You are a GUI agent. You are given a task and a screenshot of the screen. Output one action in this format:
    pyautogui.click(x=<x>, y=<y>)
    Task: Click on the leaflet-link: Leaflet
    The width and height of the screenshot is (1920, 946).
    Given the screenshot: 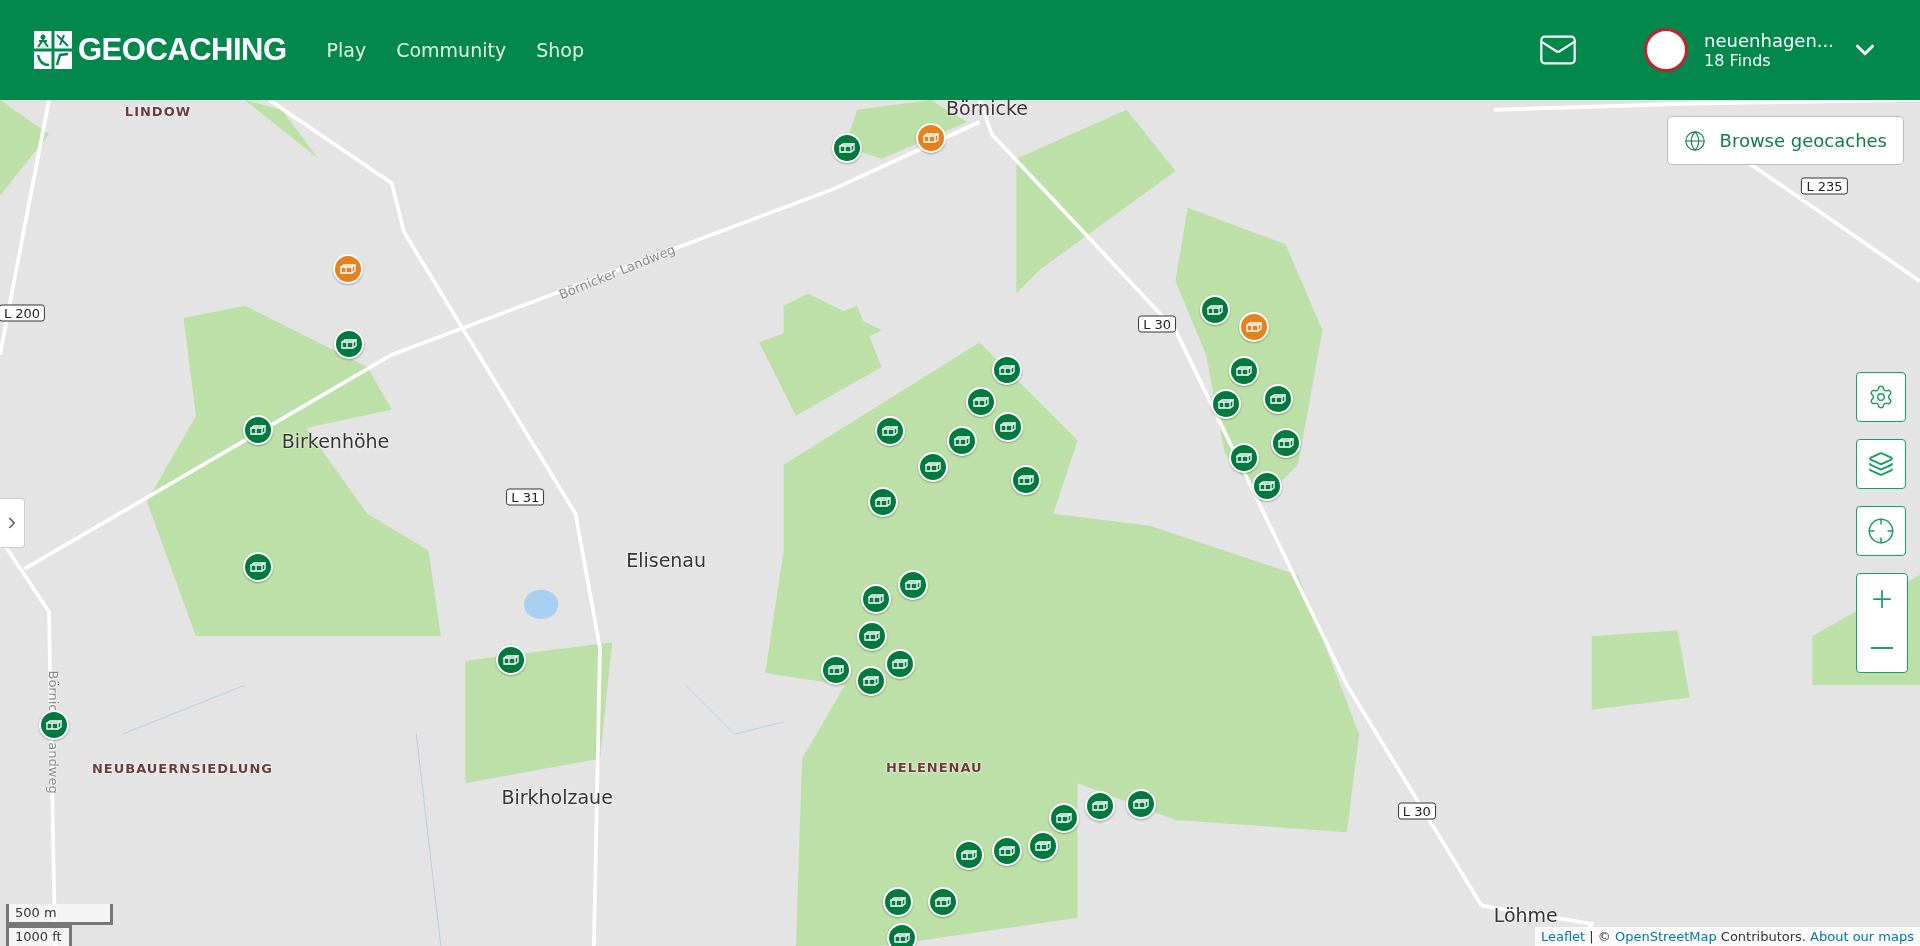 What is the action you would take?
    pyautogui.click(x=1563, y=936)
    